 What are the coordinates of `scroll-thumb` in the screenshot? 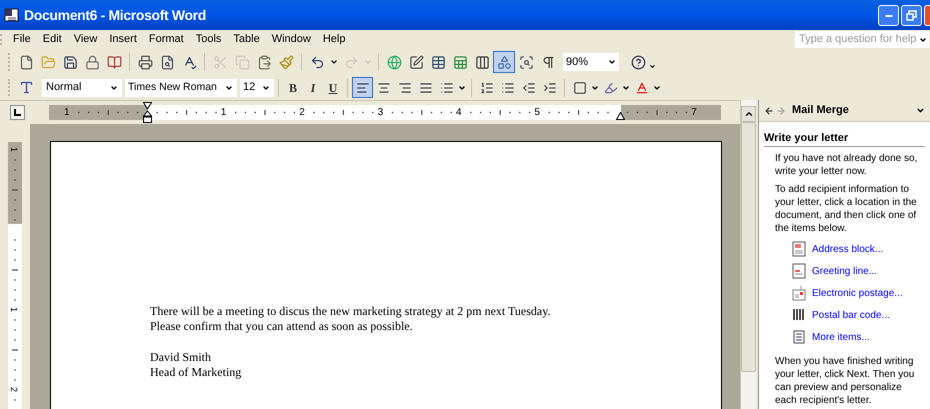 It's located at (748, 247).